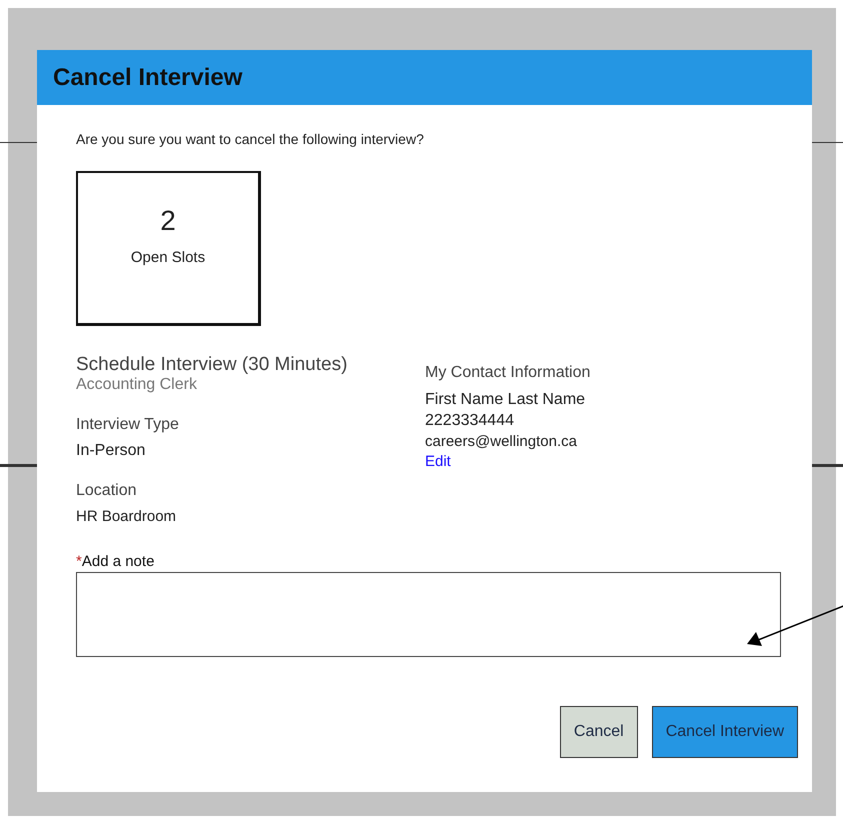  I want to click on slots-label: Open Slots, so click(168, 257).